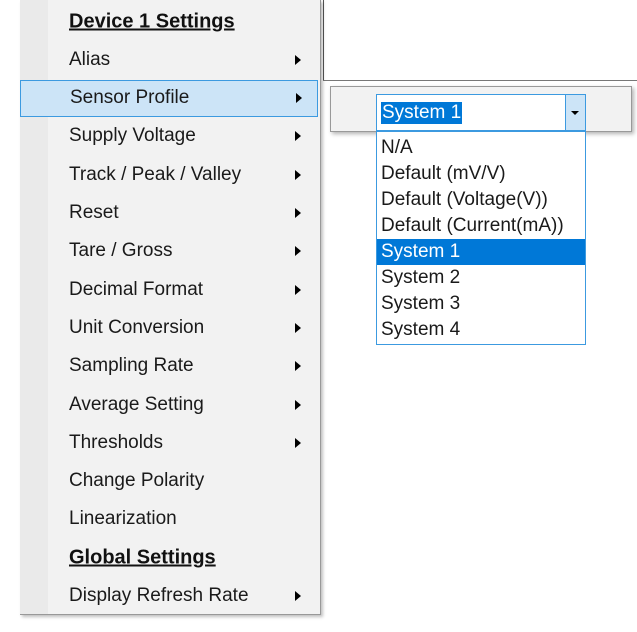 The image size is (637, 632). I want to click on menu-item-label: Reset, so click(94, 212).